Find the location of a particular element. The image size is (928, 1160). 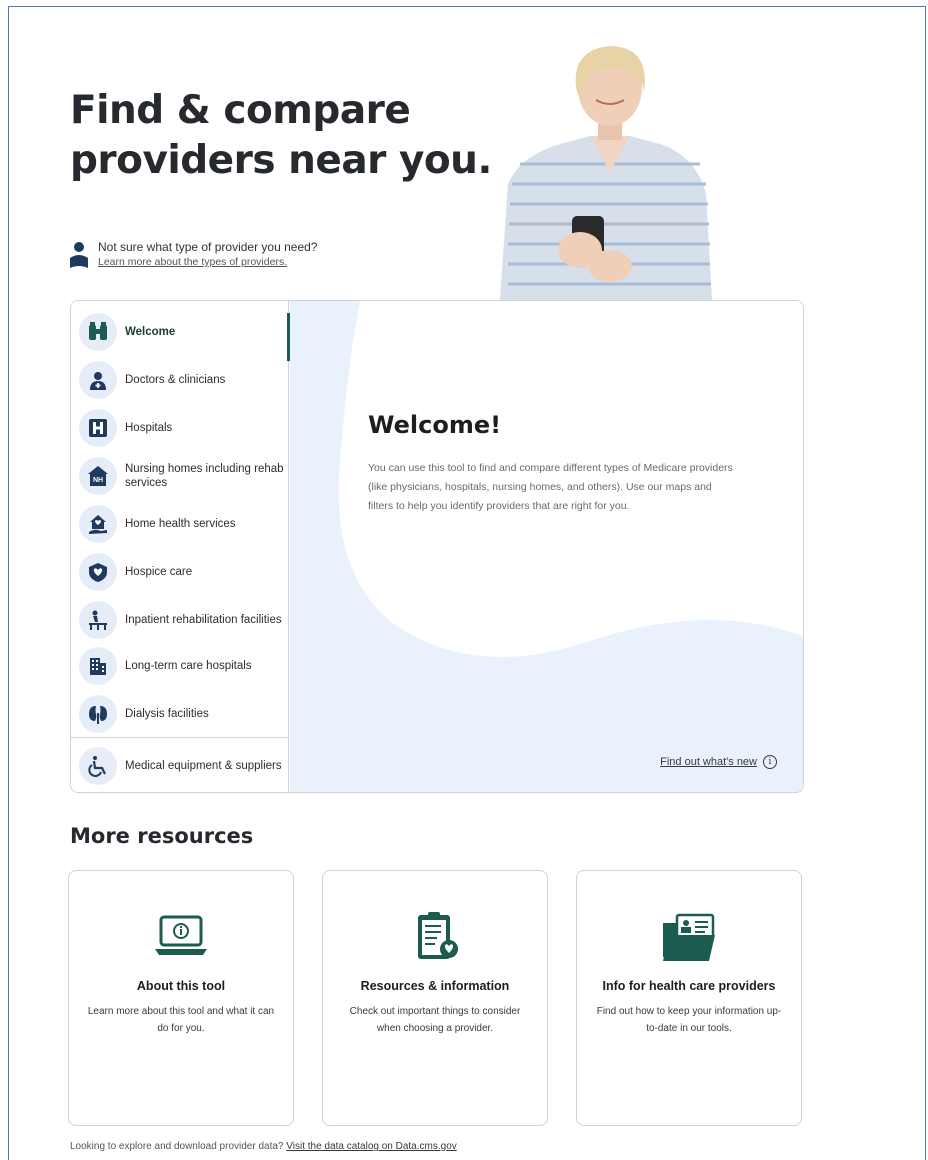

home-health-icon is located at coordinates (98, 524).